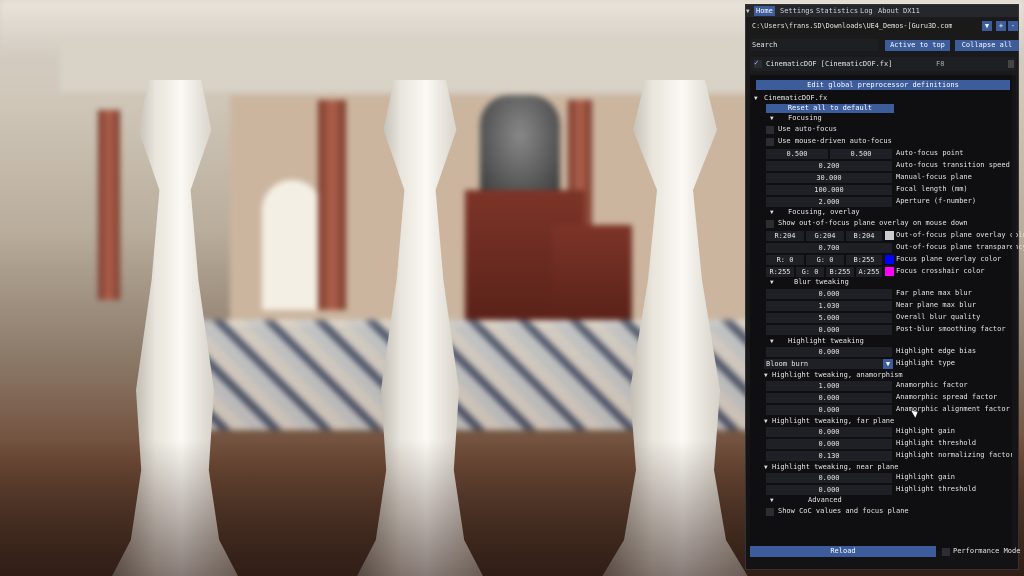 This screenshot has width=1024, height=576. What do you see at coordinates (780, 272) in the screenshot?
I see `crosshair-color-r-field: R:255` at bounding box center [780, 272].